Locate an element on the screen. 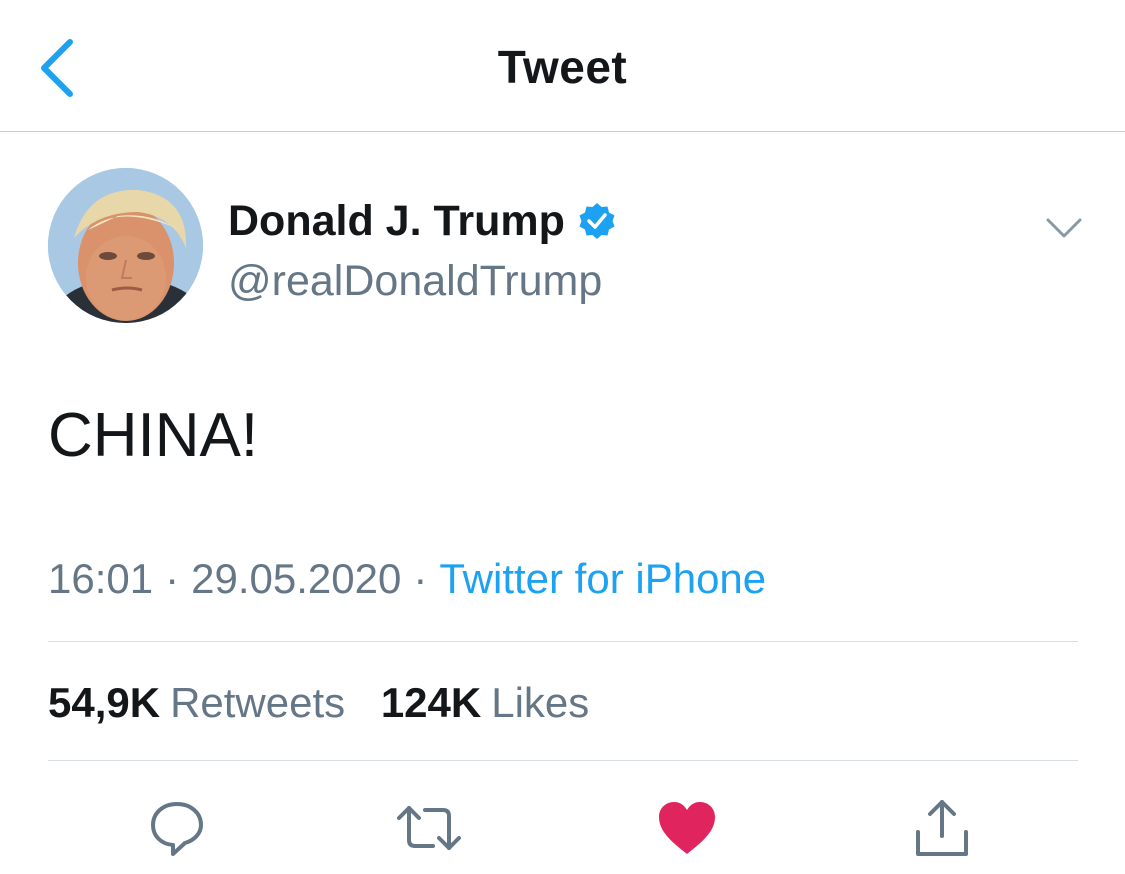 The width and height of the screenshot is (1125, 874). likes-stat: 124K Likes is located at coordinates (485, 703).